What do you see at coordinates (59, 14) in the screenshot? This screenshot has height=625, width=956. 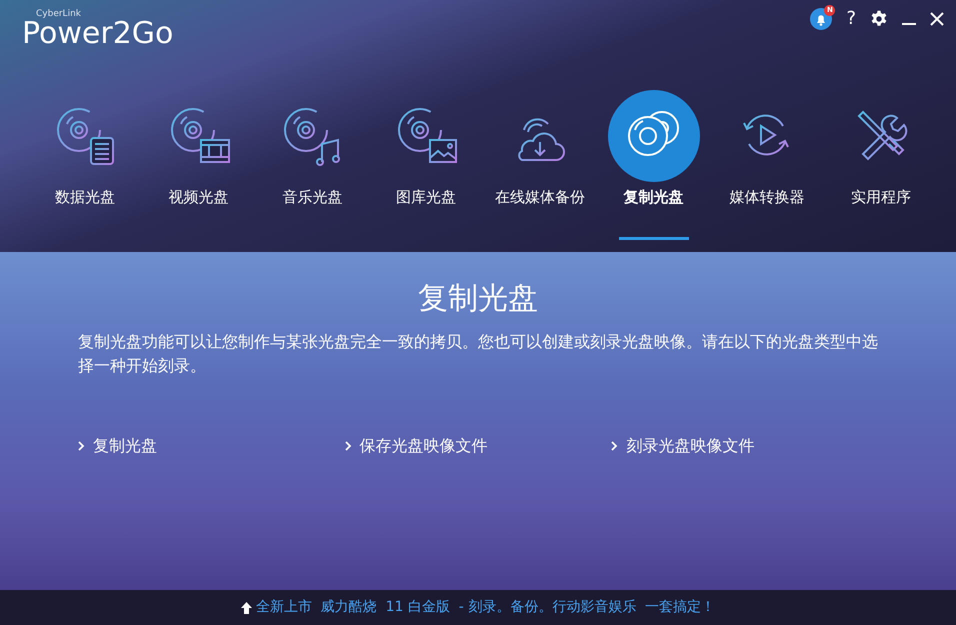 I see `brand-label: CyberLink` at bounding box center [59, 14].